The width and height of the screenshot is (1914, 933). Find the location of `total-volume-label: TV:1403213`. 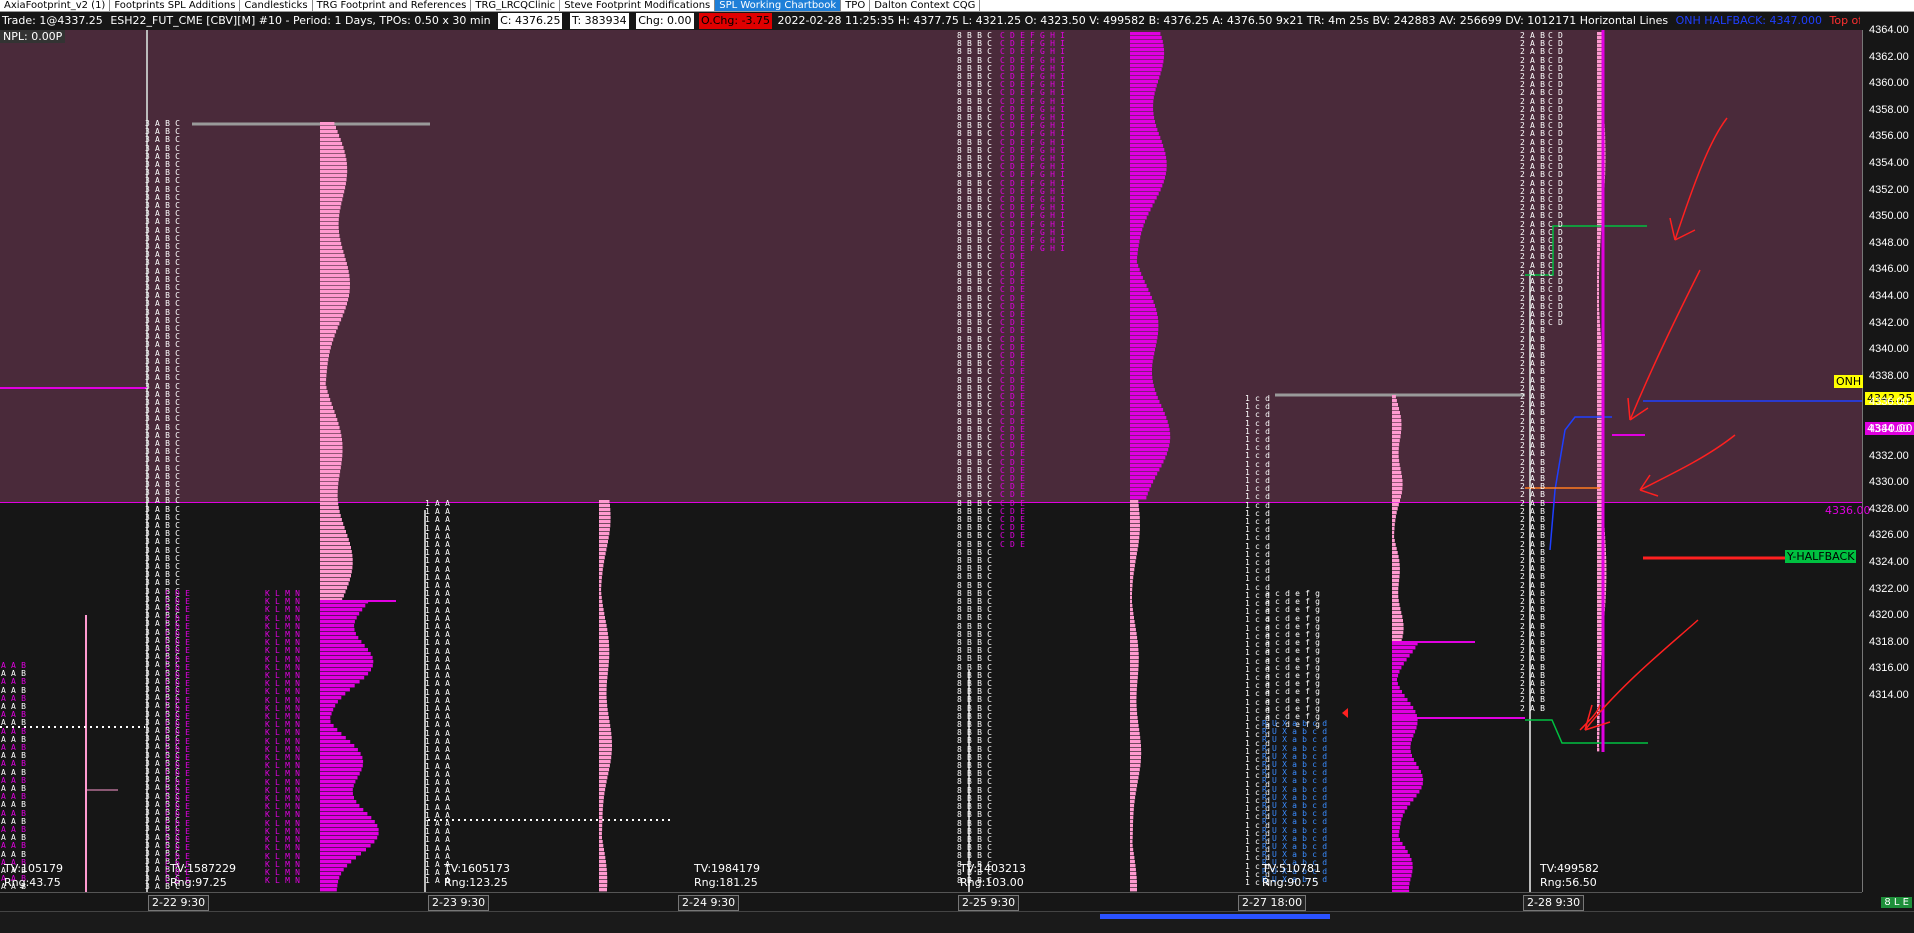

total-volume-label: TV:1403213 is located at coordinates (993, 868).